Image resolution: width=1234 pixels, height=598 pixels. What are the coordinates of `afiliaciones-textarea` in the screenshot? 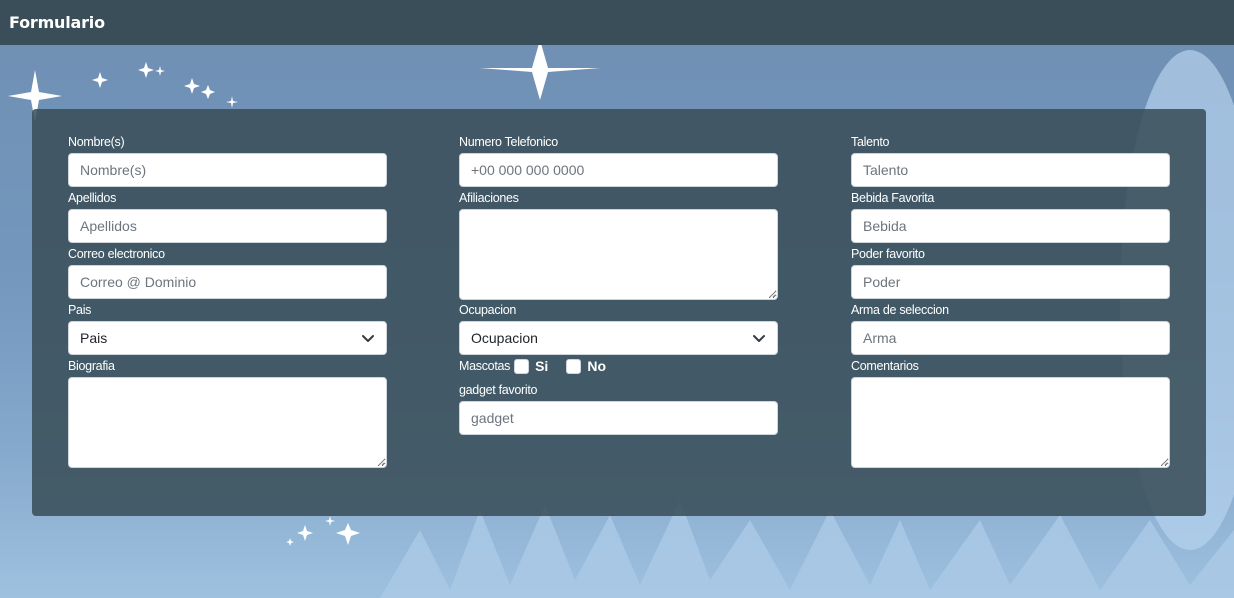 It's located at (618, 254).